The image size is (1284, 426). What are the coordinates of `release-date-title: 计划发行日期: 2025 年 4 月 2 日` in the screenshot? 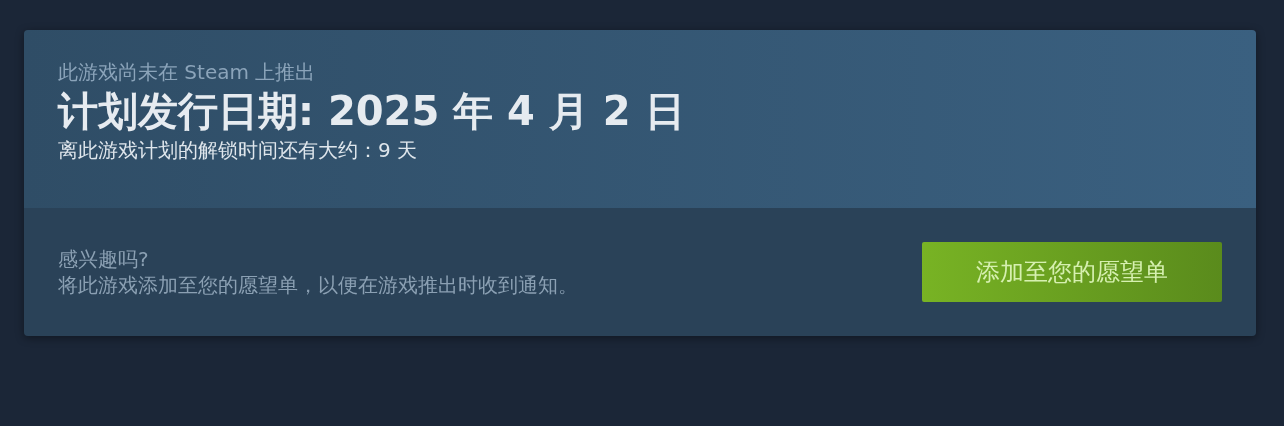 It's located at (372, 111).